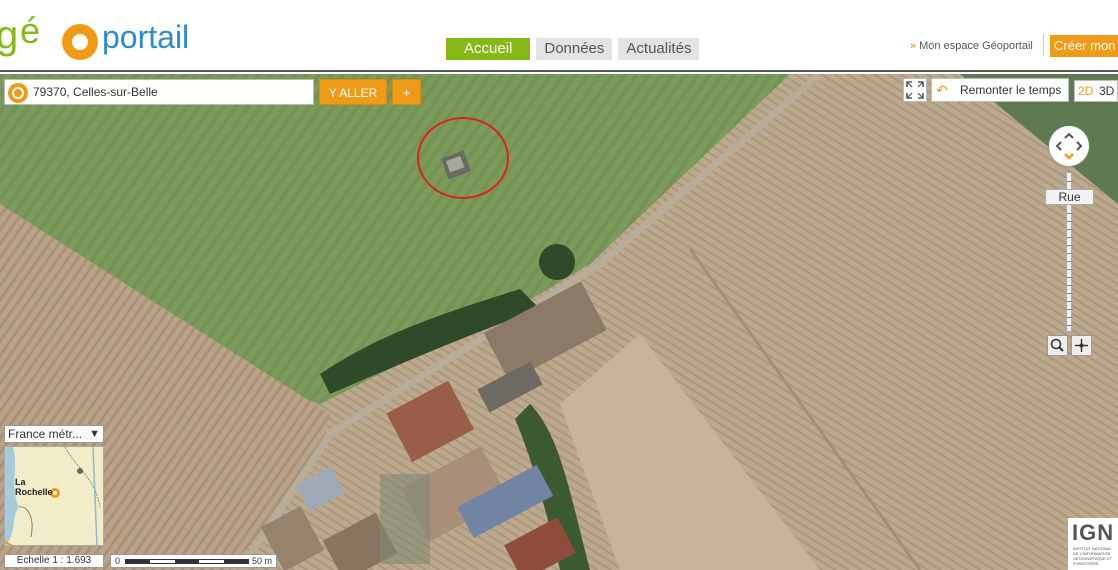 The image size is (1118, 570). What do you see at coordinates (193, 561) in the screenshot?
I see `scale-bar: 0 50 m` at bounding box center [193, 561].